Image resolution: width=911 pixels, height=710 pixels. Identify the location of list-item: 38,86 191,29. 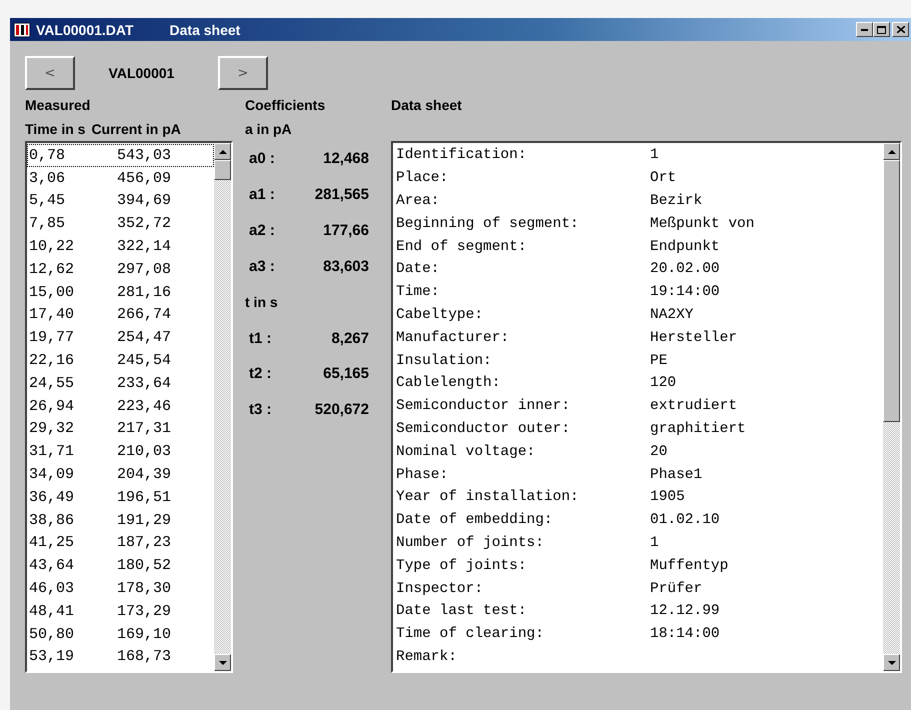
(120, 520).